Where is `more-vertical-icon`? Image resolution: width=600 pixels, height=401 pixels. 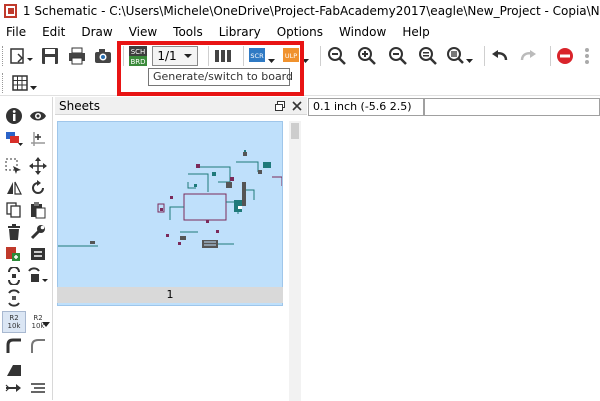
more-vertical-icon is located at coordinates (587, 56).